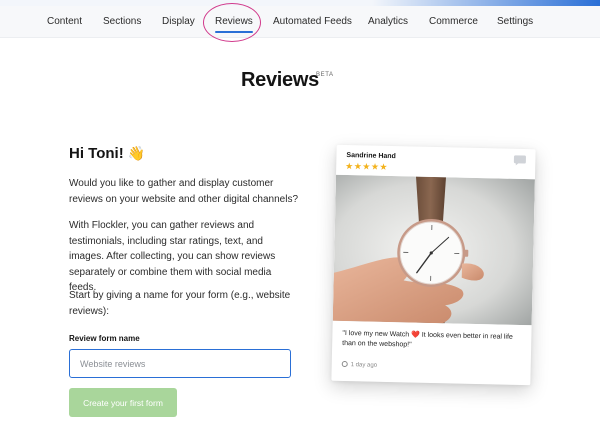  Describe the element at coordinates (234, 24) in the screenshot. I see `tab-reviews: Reviews` at that location.